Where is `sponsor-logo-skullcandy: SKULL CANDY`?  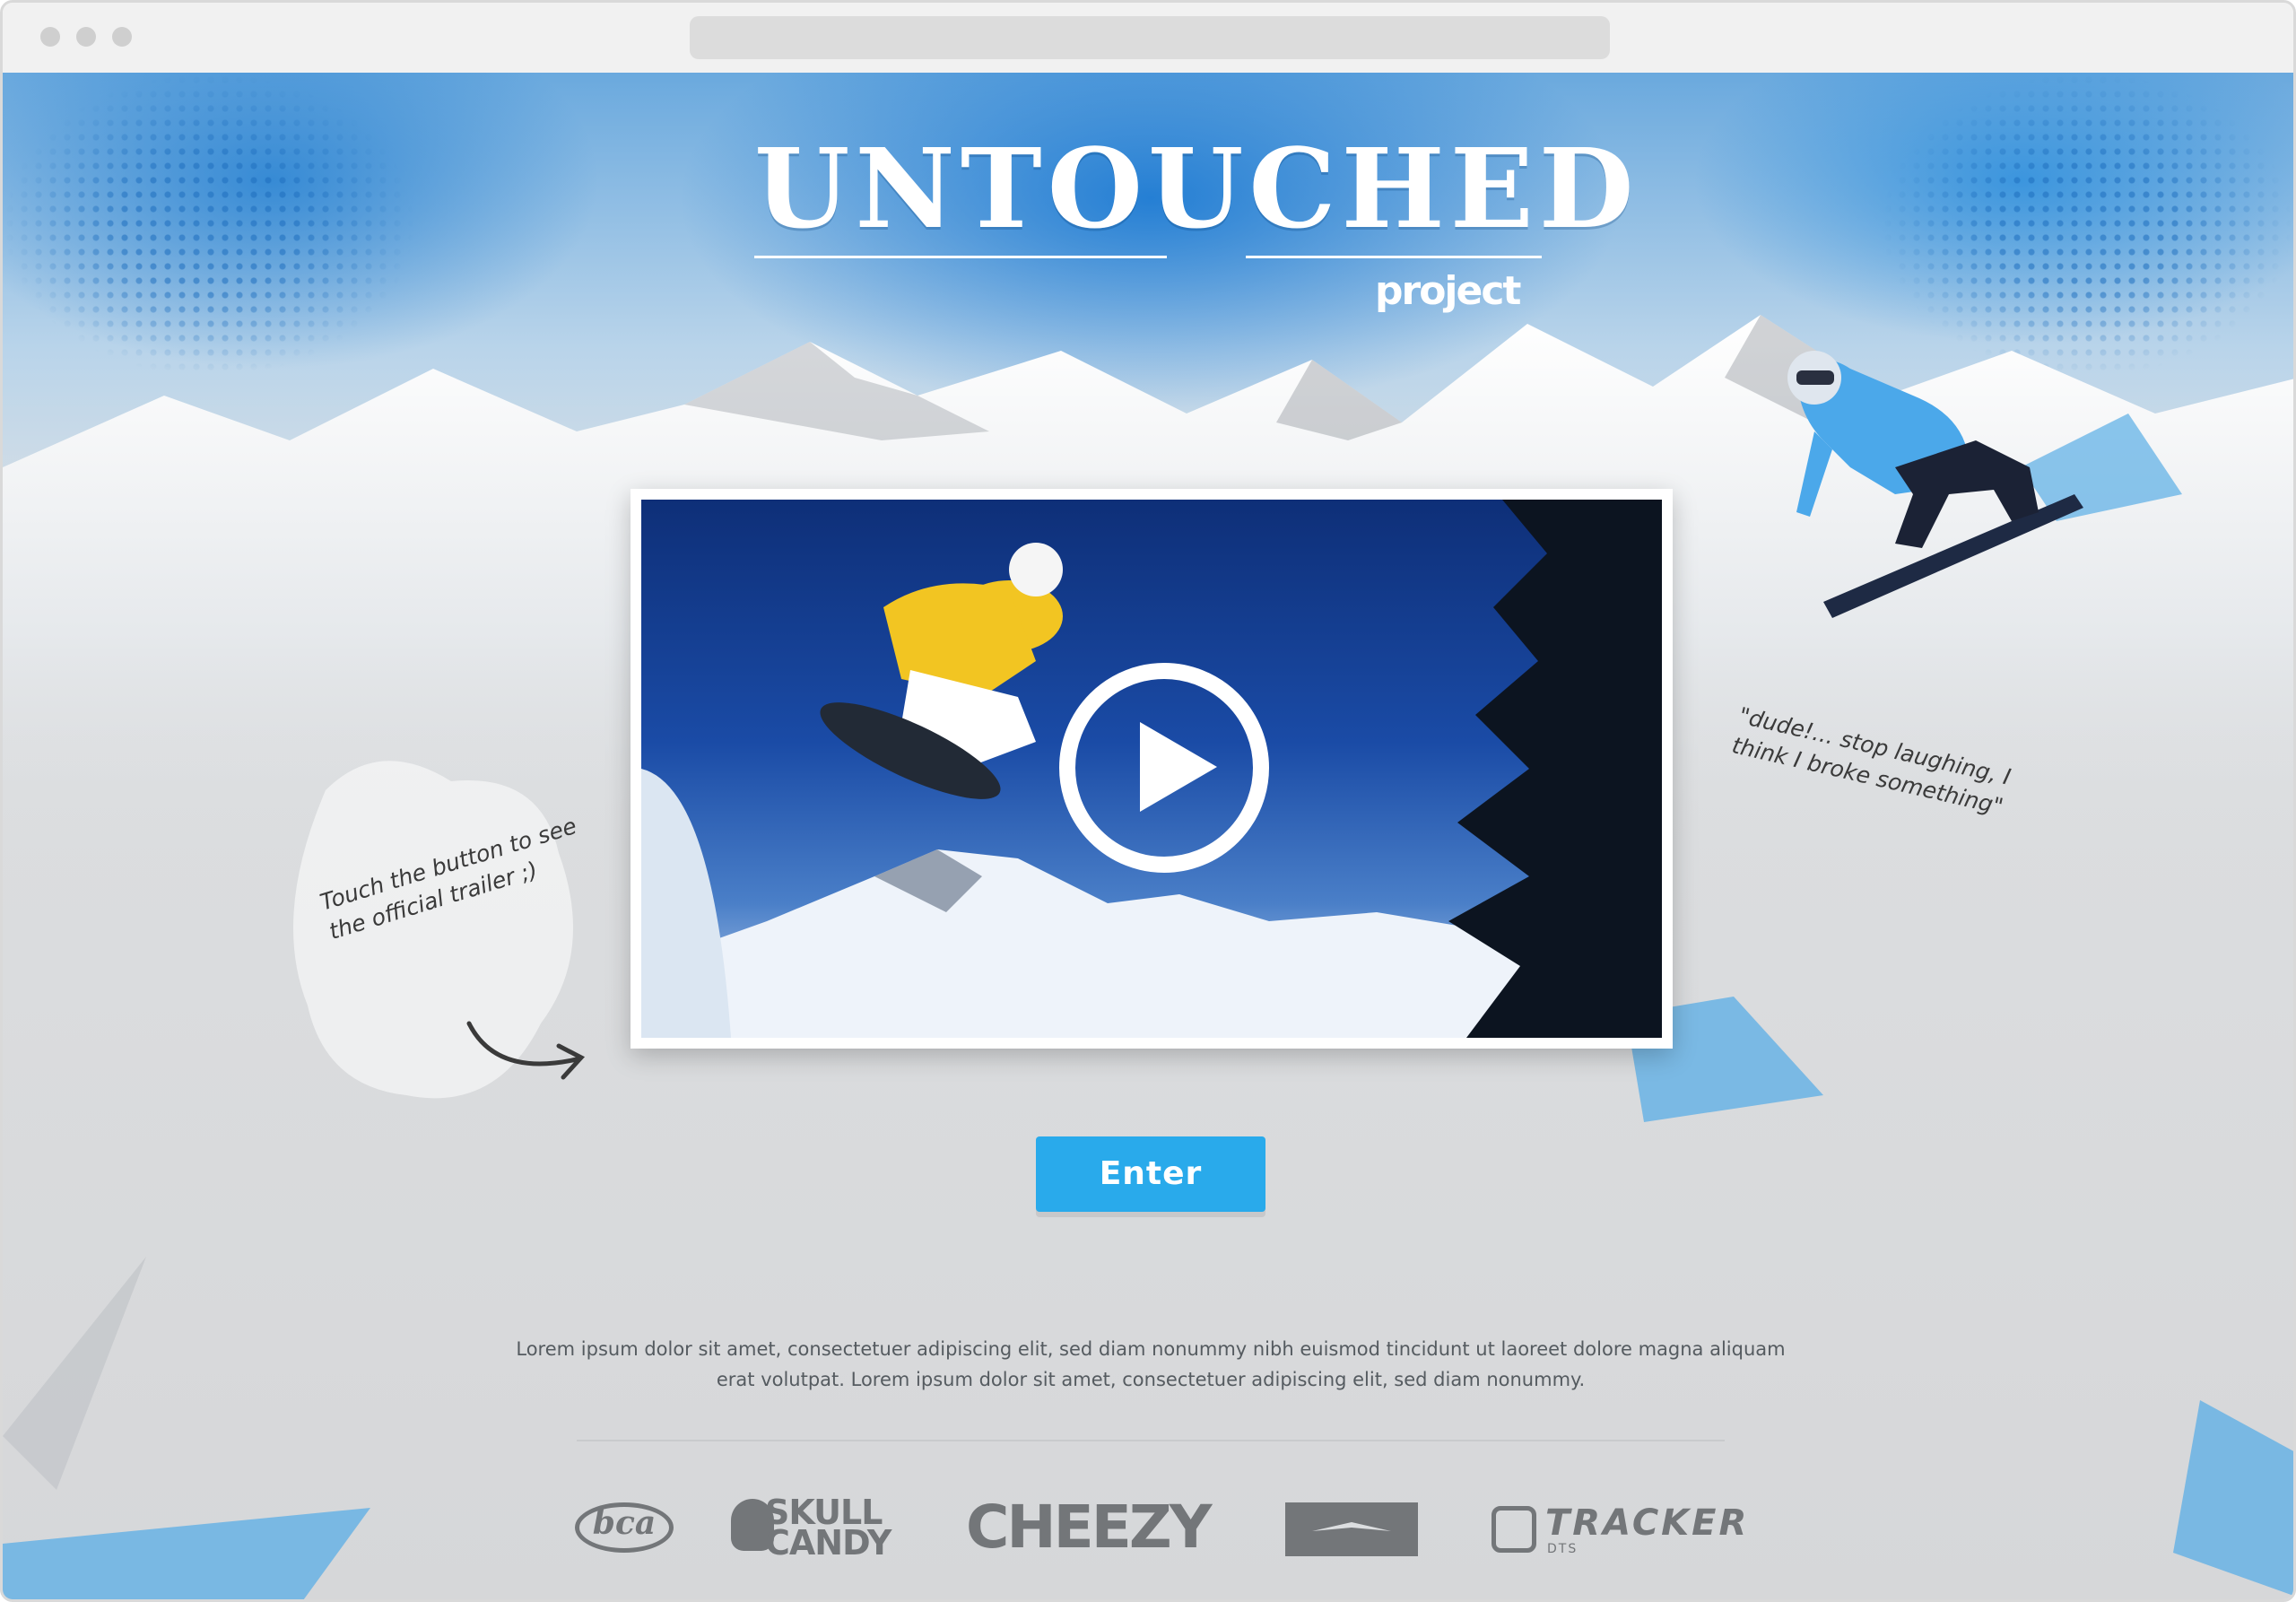
sponsor-logo-skullcandy: SKULL CANDY is located at coordinates (825, 1527).